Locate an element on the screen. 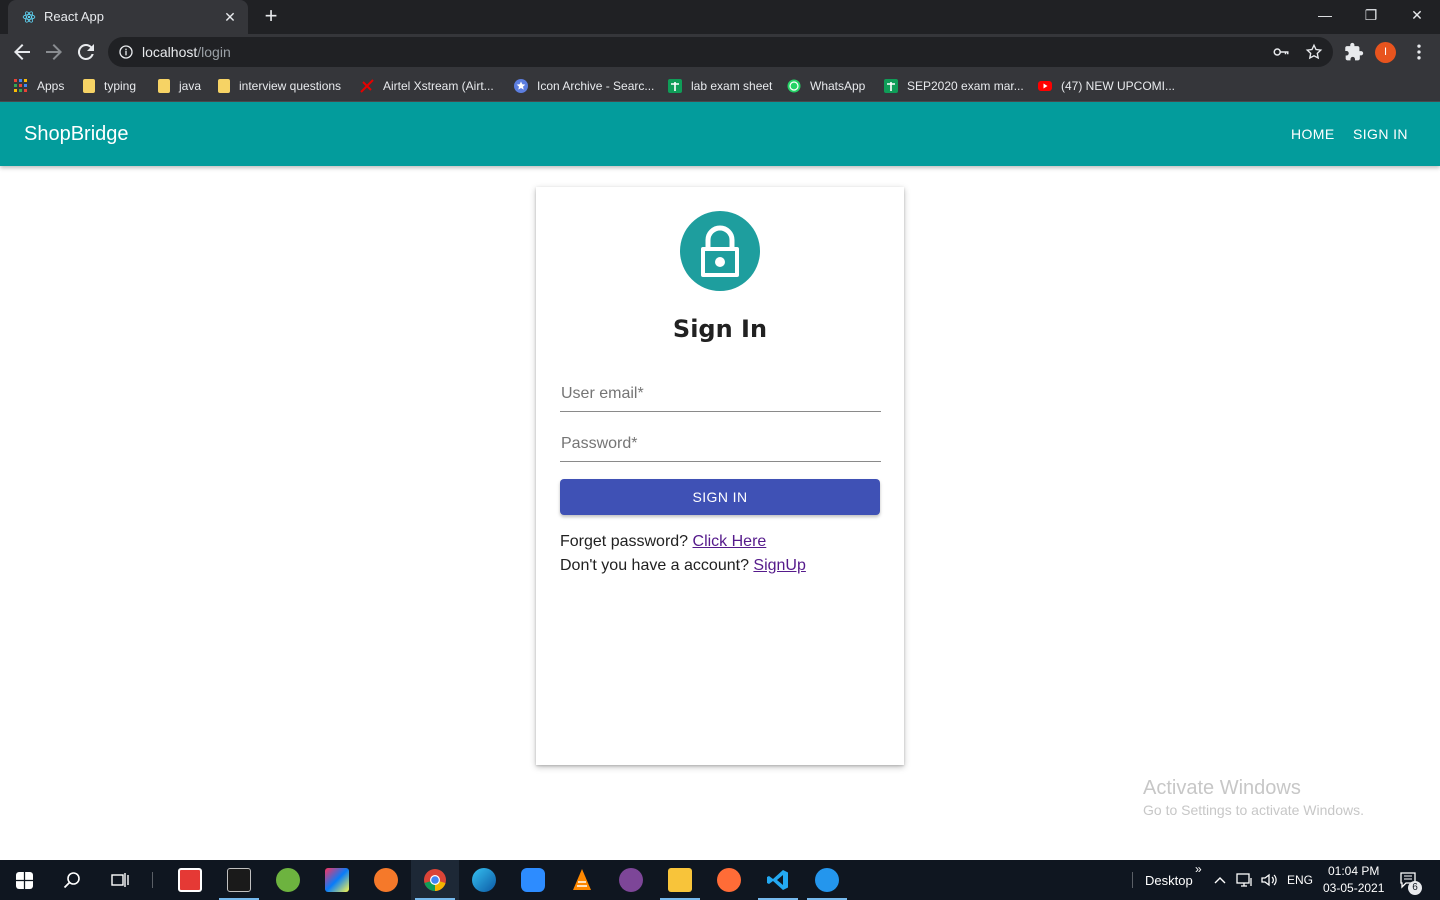 The height and width of the screenshot is (900, 1440). taskbar-app-docker is located at coordinates (827, 880).